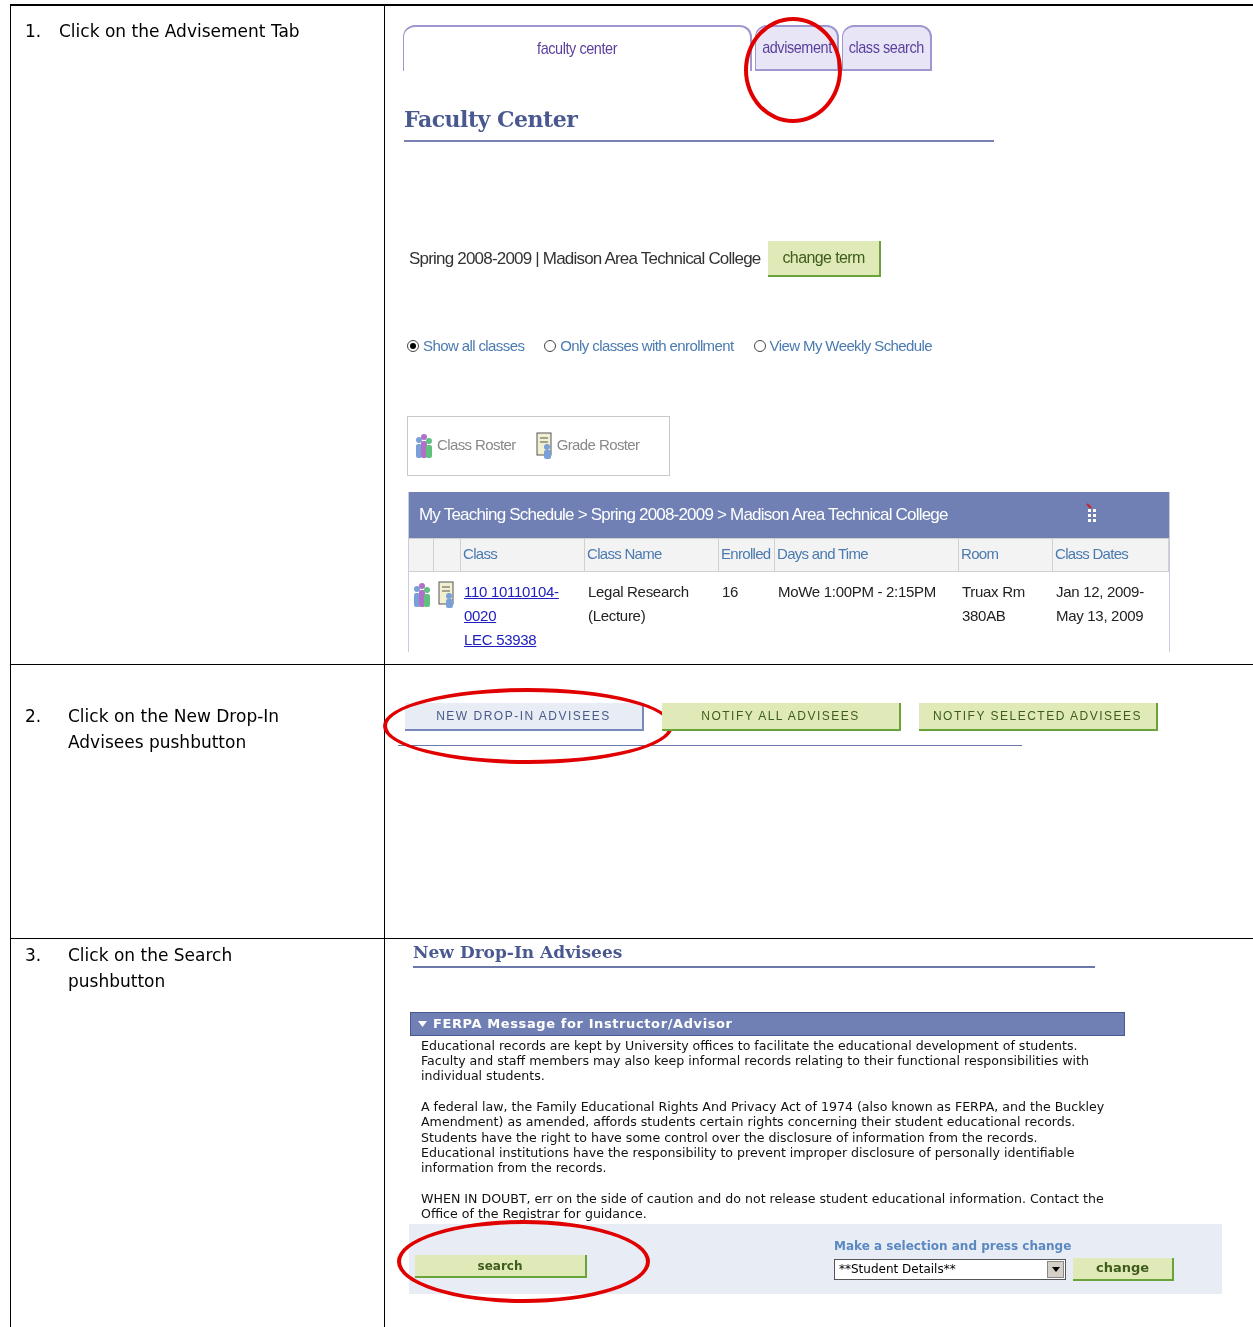 The image size is (1253, 1327). I want to click on enrolled-cell: 16, so click(730, 591).